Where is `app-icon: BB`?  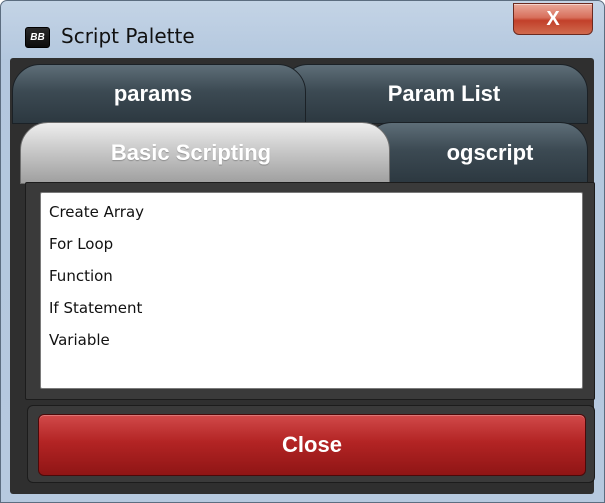
app-icon: BB is located at coordinates (37, 37).